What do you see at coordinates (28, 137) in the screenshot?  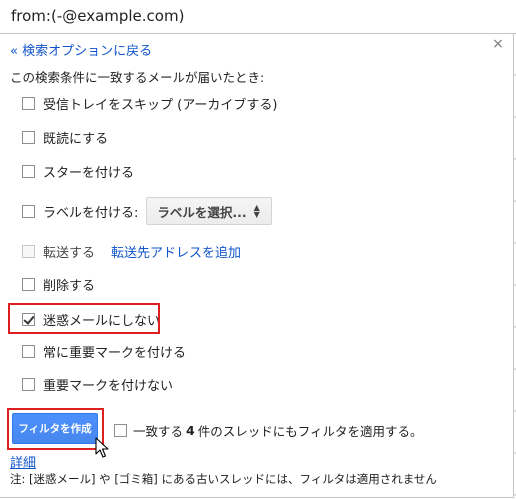 I see `mark-read-checkbox` at bounding box center [28, 137].